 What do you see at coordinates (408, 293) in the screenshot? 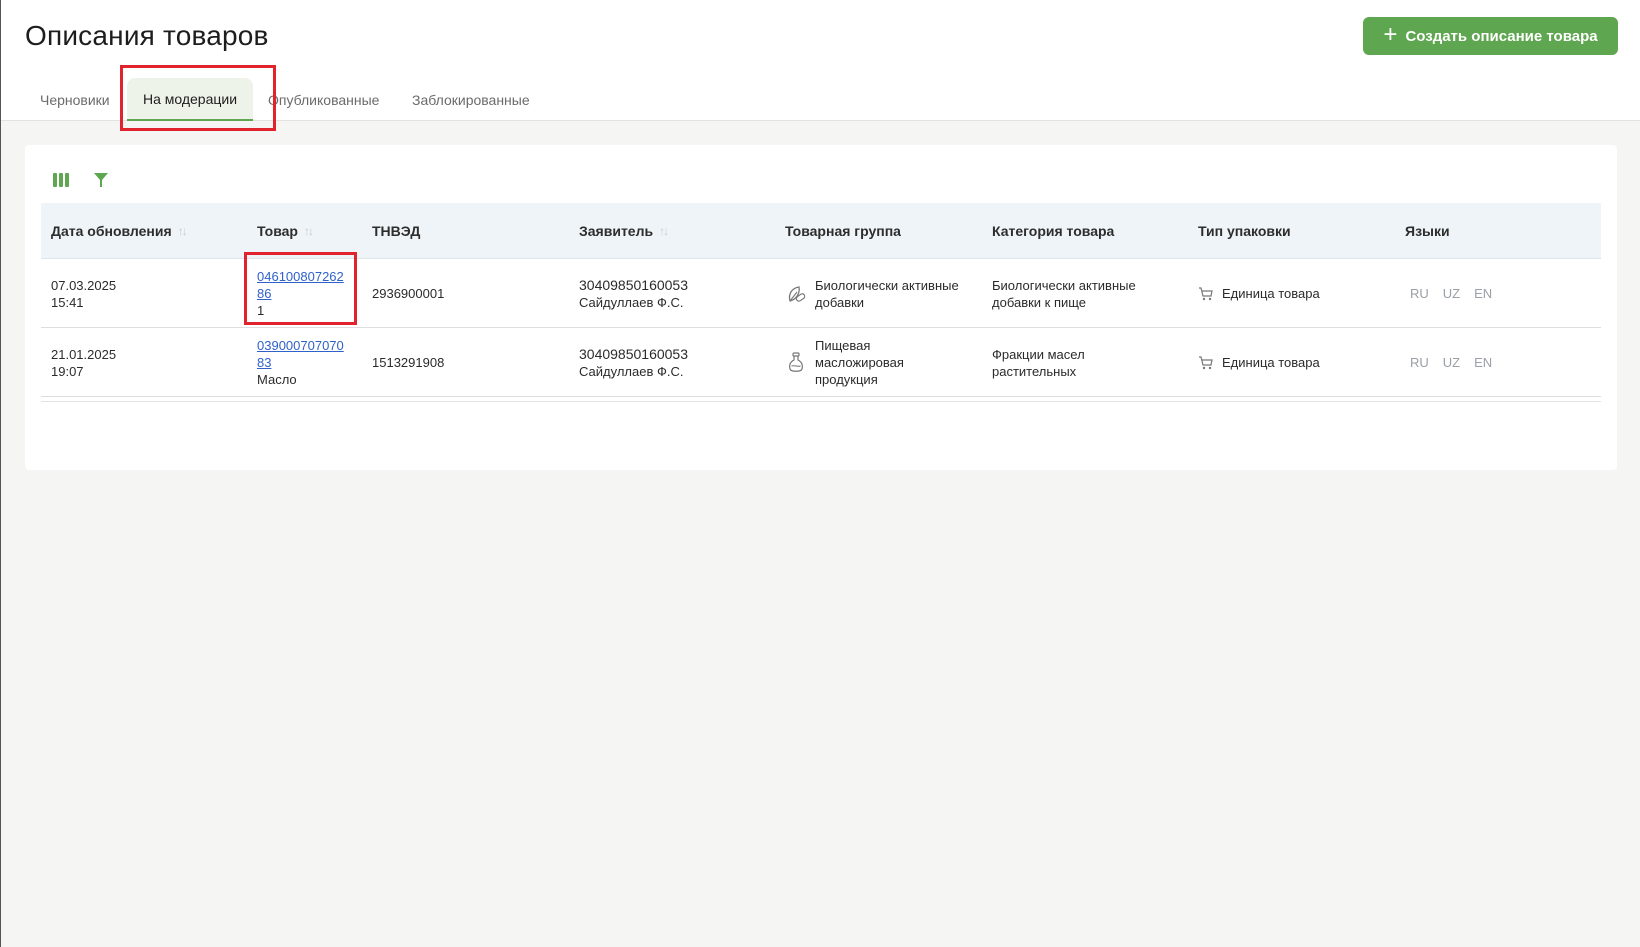
I see `tnved-cell: 2936900001` at bounding box center [408, 293].